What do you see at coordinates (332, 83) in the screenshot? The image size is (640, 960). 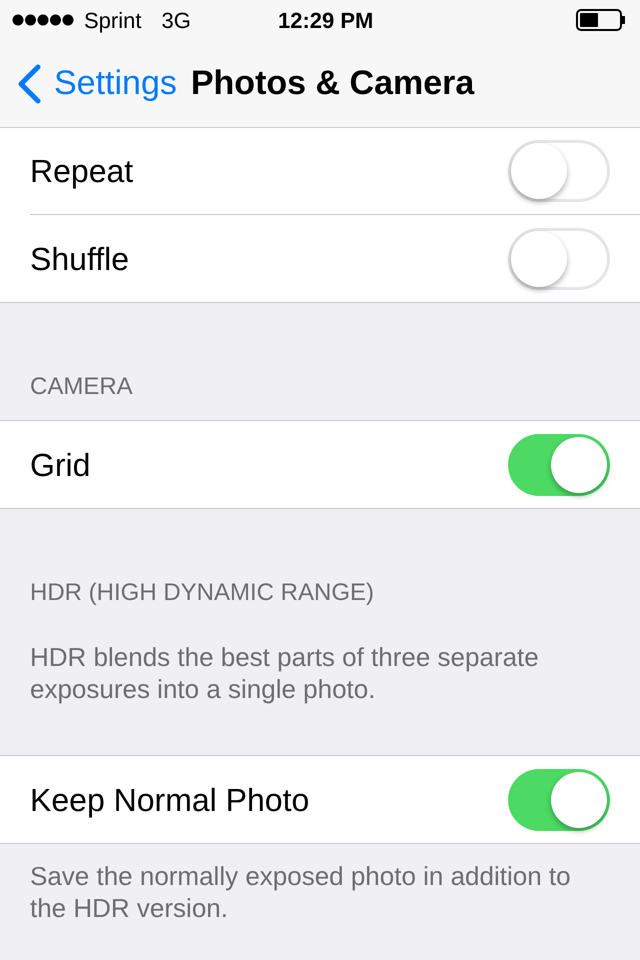 I see `screen-title: Photos & Camera` at bounding box center [332, 83].